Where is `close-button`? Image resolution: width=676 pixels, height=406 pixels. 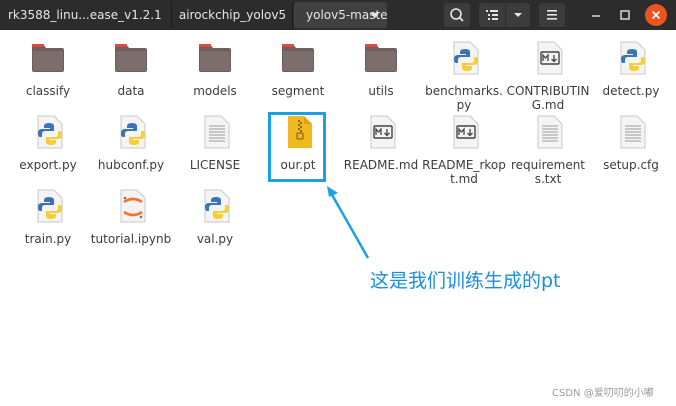
close-button is located at coordinates (656, 15).